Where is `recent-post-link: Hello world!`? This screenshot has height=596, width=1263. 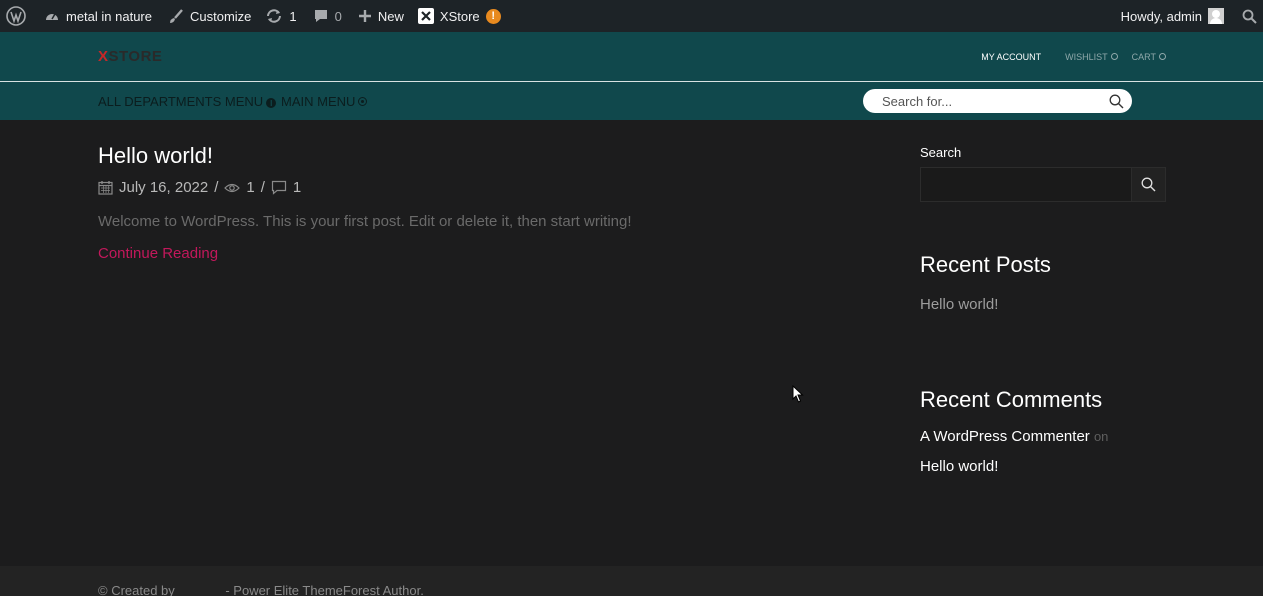 recent-post-link: Hello world! is located at coordinates (959, 304).